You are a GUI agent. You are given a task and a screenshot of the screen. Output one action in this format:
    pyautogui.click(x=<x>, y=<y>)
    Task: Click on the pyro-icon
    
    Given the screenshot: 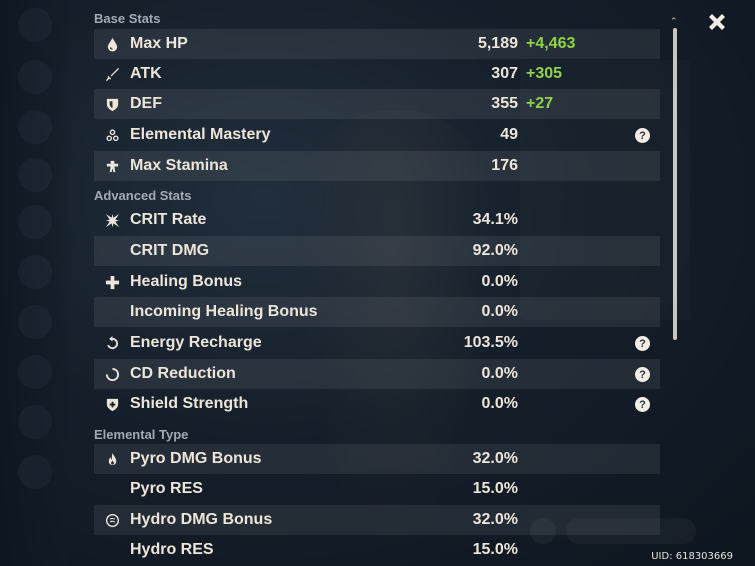 What is the action you would take?
    pyautogui.click(x=112, y=459)
    